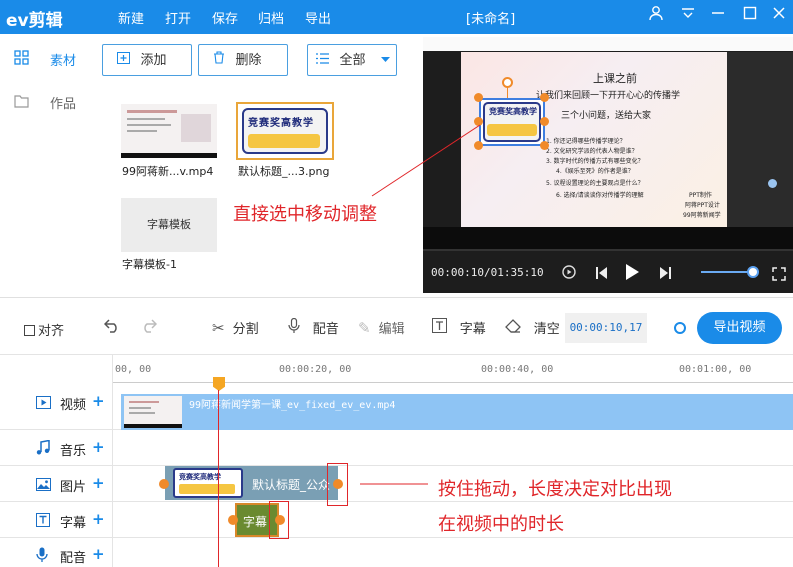 The image size is (793, 567). Describe the element at coordinates (112, 327) in the screenshot. I see `undo-icon` at that location.